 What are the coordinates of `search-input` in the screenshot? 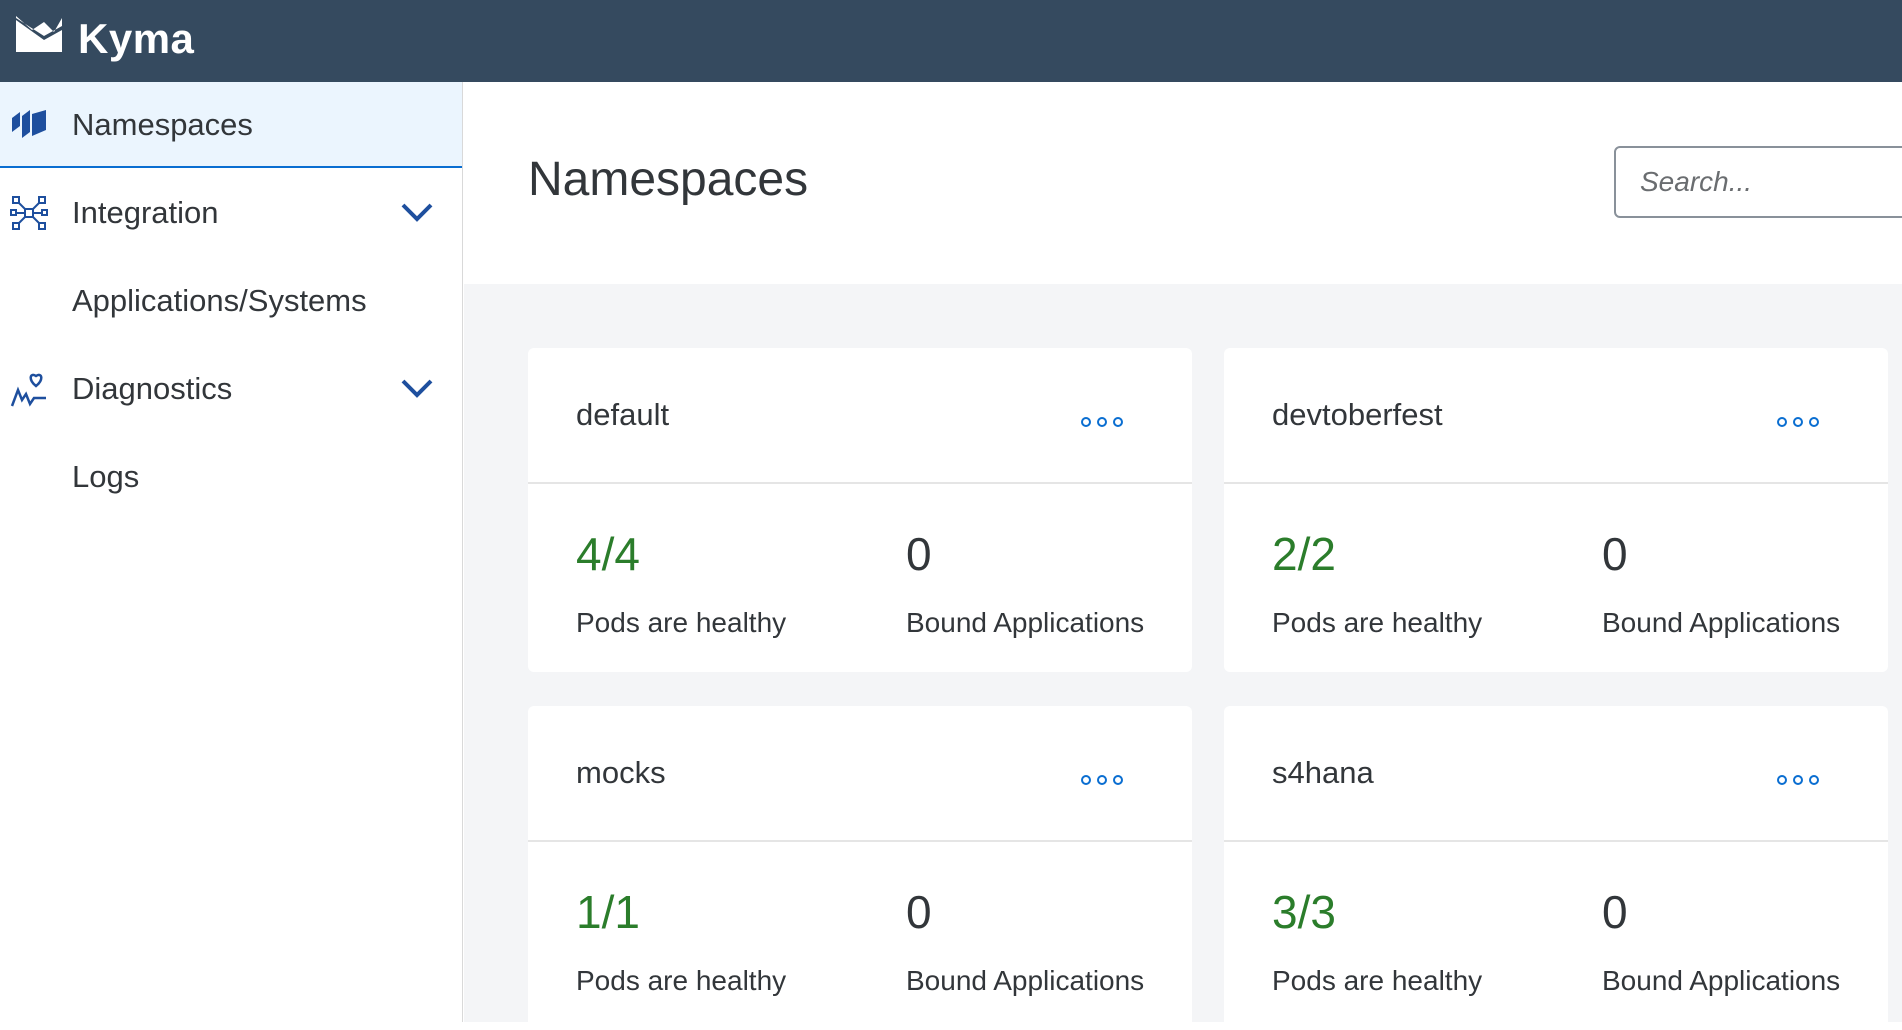 It's located at (1758, 182).